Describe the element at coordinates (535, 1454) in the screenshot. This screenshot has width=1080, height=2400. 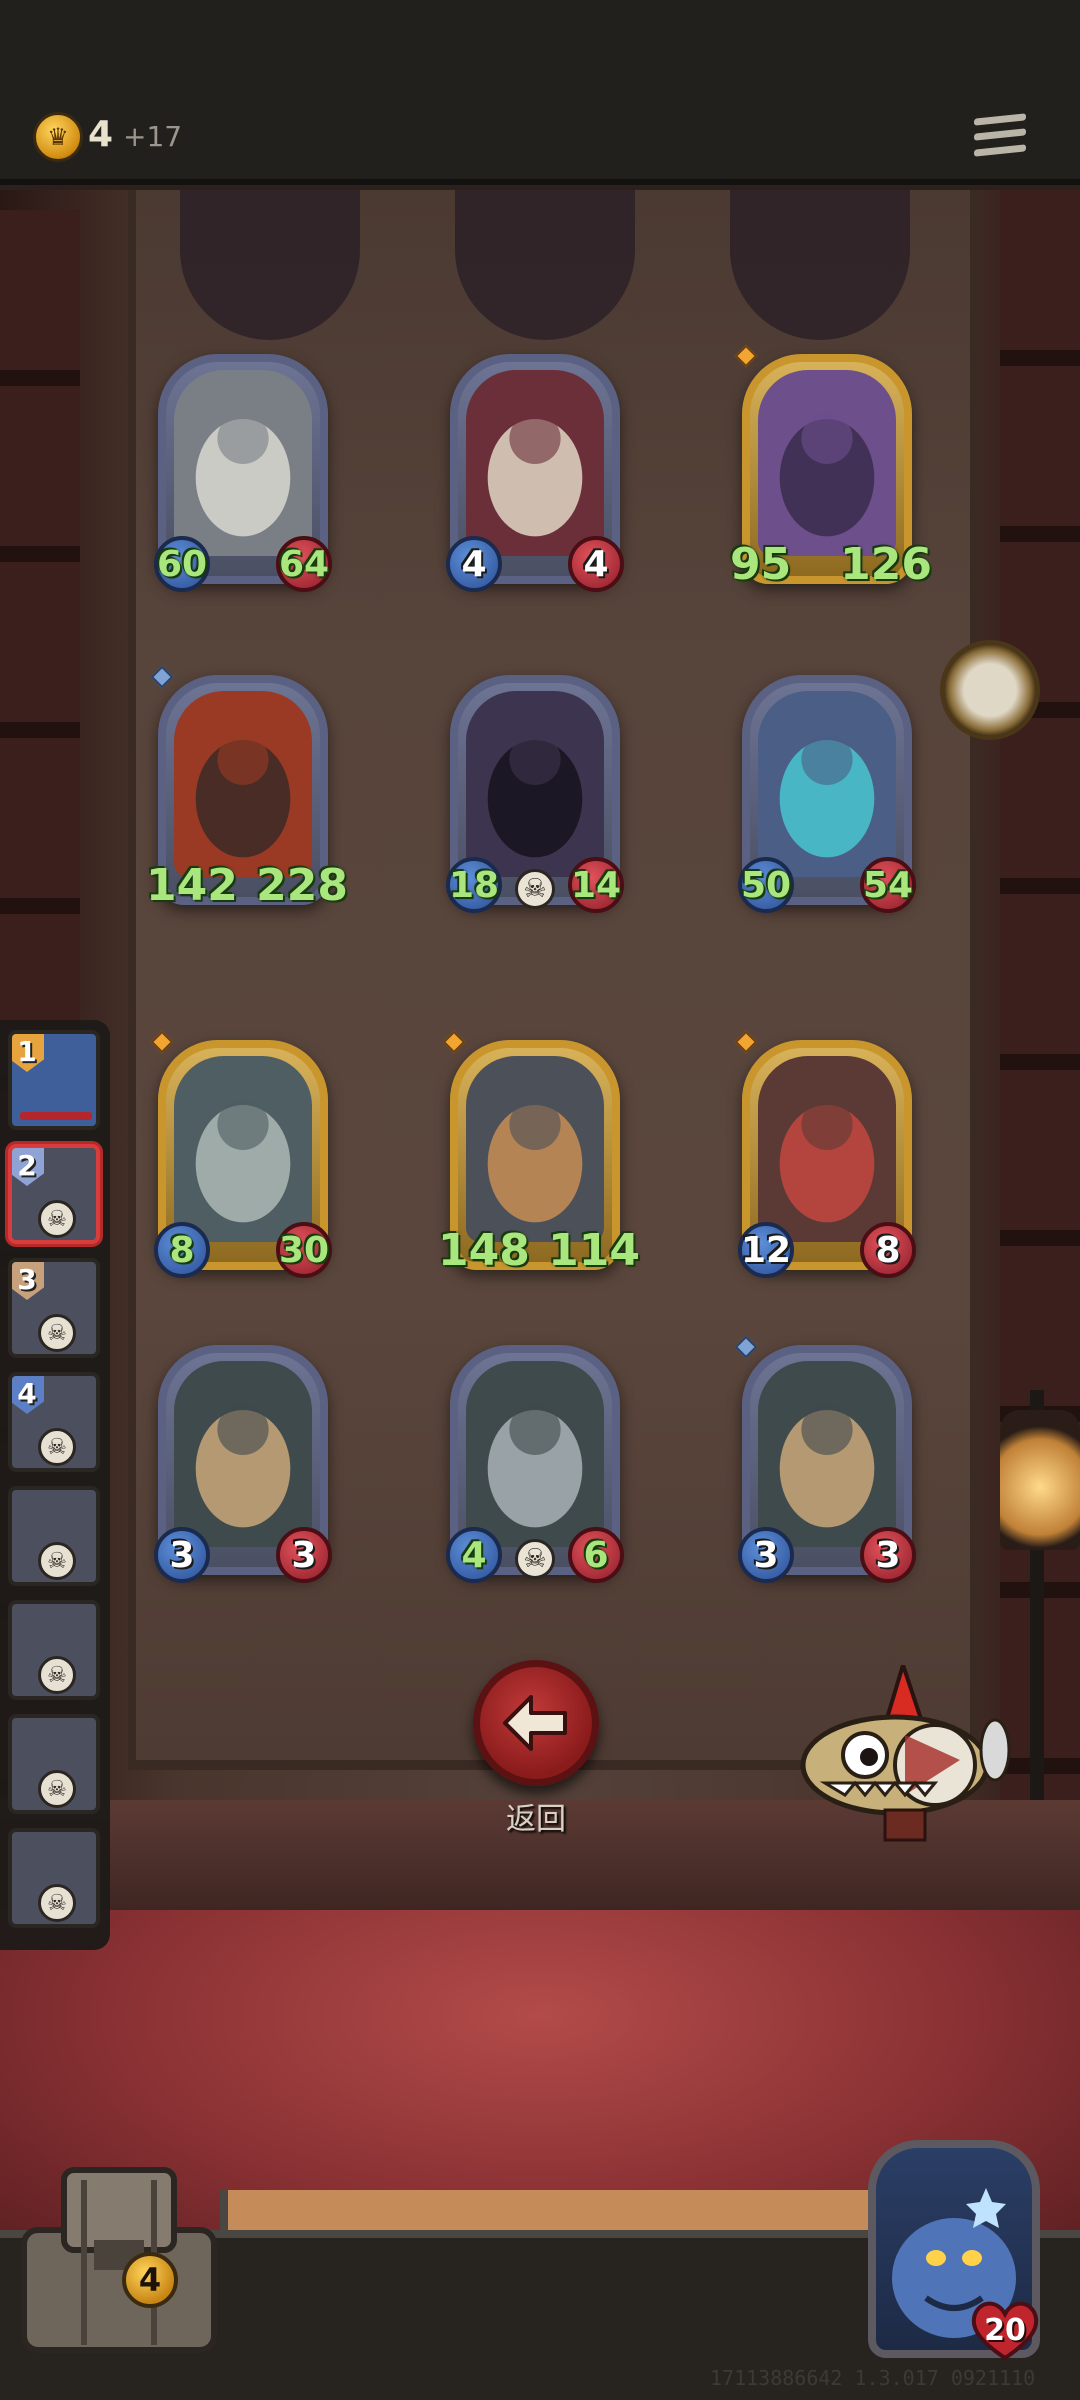
I see `robot-bell-portrait` at that location.